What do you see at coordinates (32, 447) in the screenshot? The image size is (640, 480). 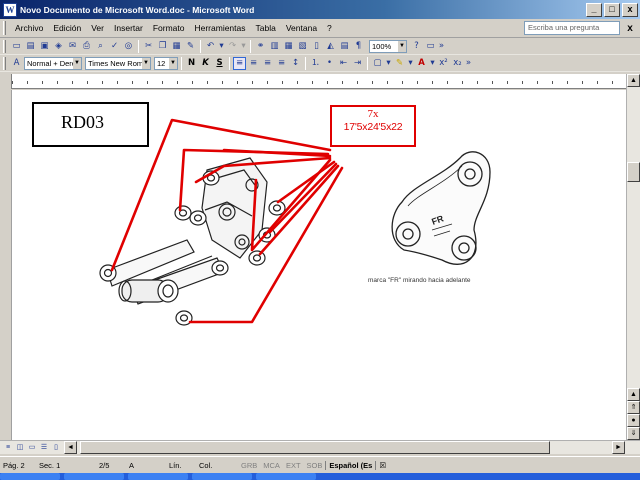 I see `print-layout-icon: ▭` at bounding box center [32, 447].